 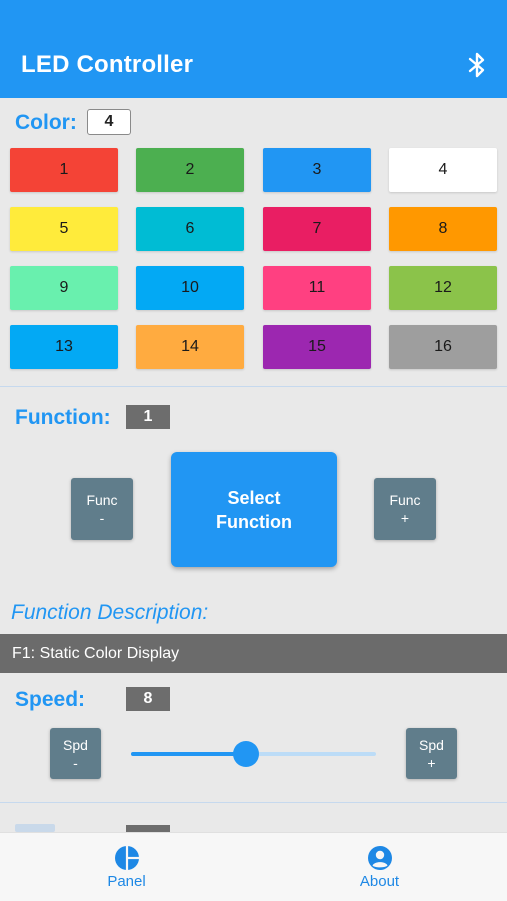 I want to click on app-bar: LED Controller, so click(x=253, y=49).